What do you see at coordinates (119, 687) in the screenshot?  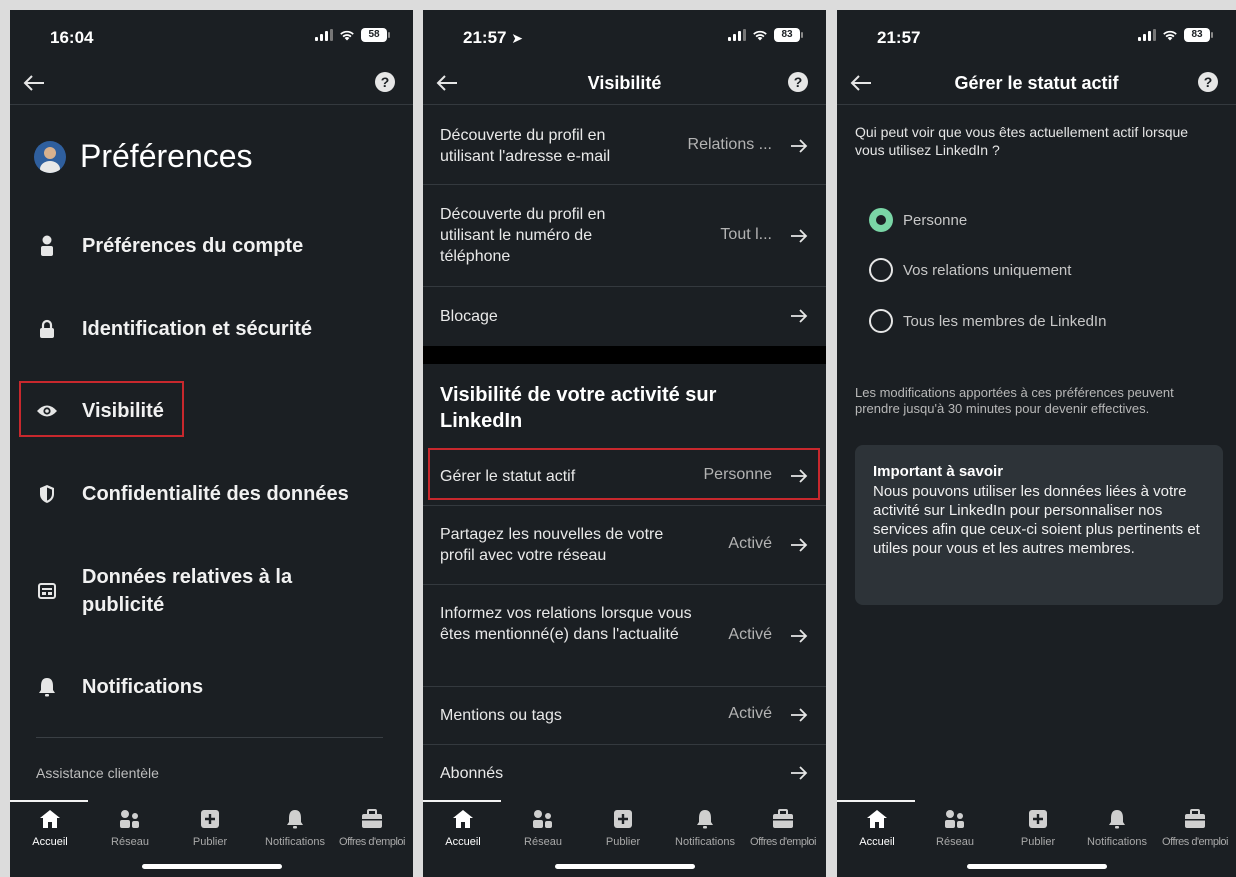 I see `menu-item-notifications: Notifications` at bounding box center [119, 687].